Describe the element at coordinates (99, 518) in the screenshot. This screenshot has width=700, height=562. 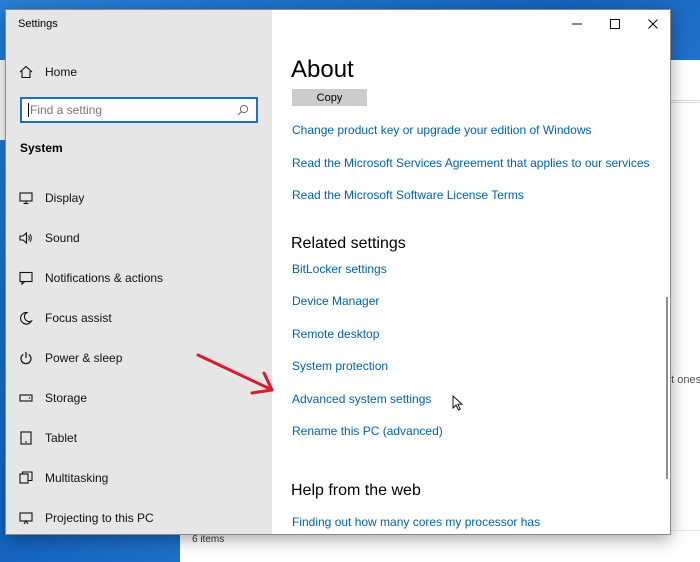
I see `sidebar-item-label: Projecting to this PC` at that location.